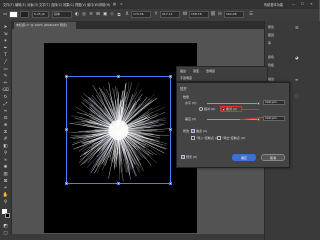 The width and height of the screenshot is (320, 240). Describe the element at coordinates (302, 4) in the screenshot. I see `maximize-icon: ☐` at that location.